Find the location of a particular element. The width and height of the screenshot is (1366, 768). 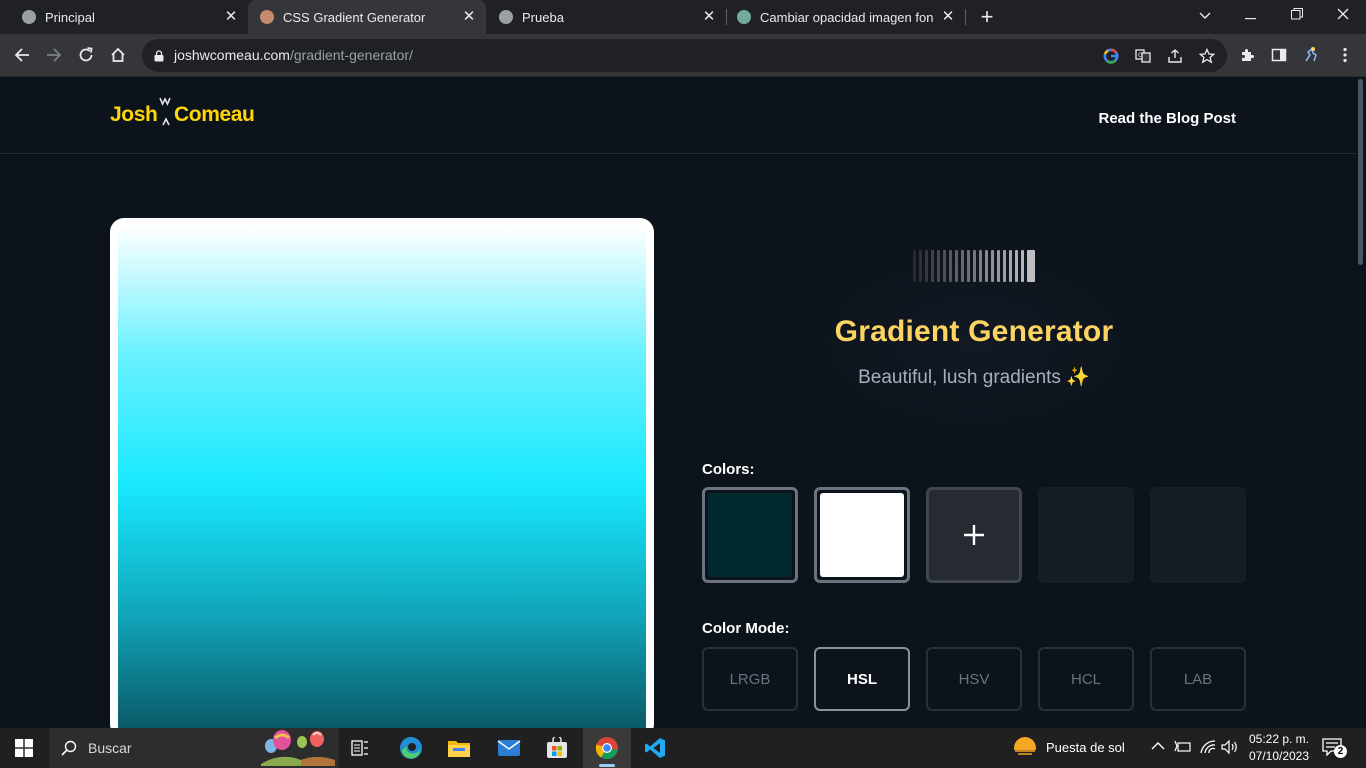

google-lens-icon is located at coordinates (1111, 56).